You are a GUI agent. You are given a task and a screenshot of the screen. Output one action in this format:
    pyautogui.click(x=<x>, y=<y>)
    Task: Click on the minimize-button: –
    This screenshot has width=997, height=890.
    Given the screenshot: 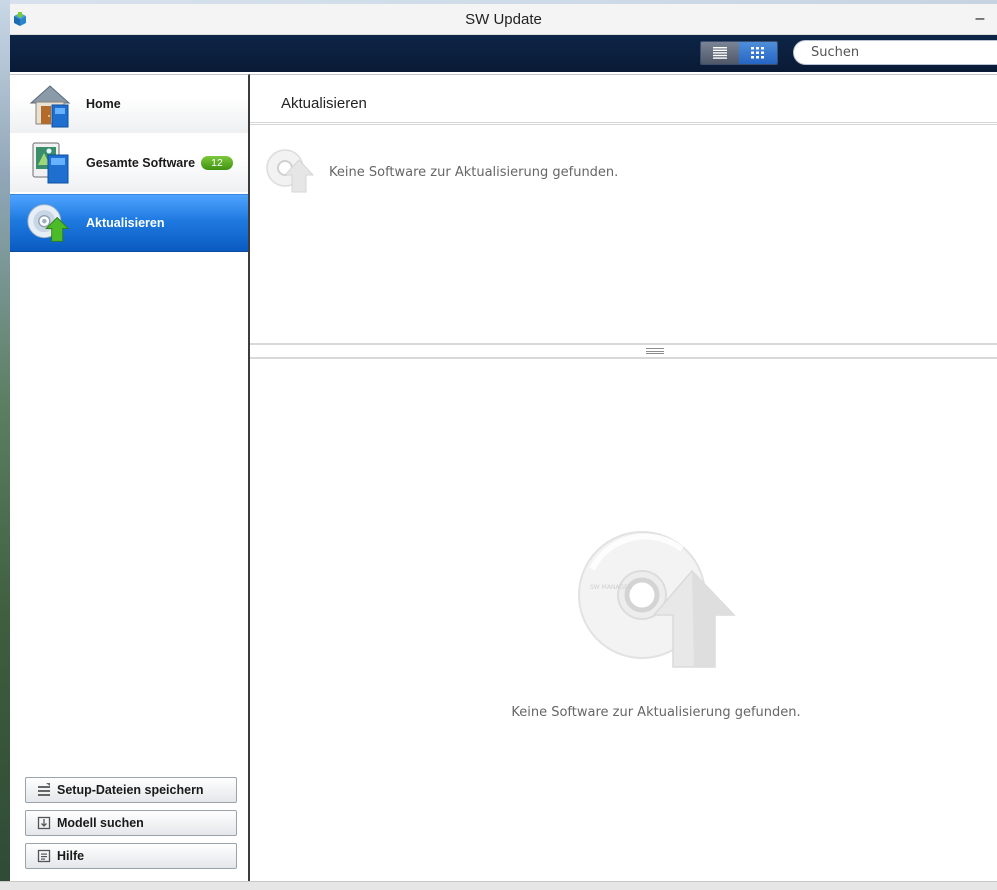 What is the action you would take?
    pyautogui.click(x=980, y=19)
    